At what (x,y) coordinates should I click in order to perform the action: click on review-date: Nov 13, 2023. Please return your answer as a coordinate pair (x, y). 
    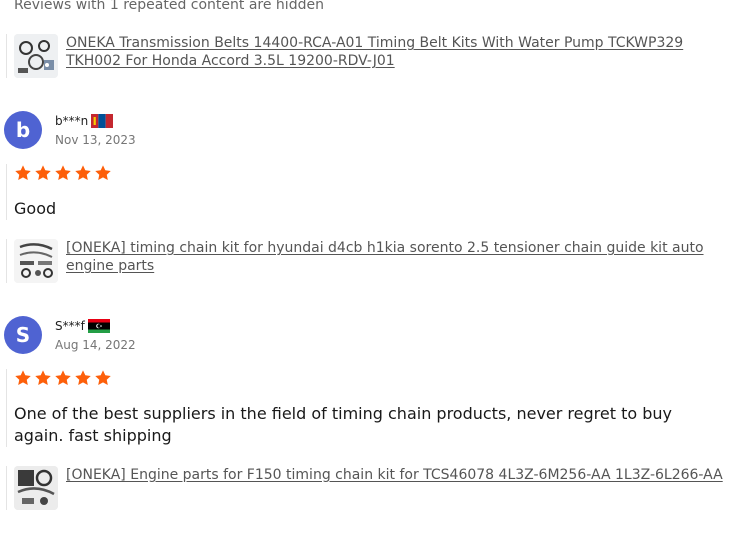
    Looking at the image, I should click on (95, 140).